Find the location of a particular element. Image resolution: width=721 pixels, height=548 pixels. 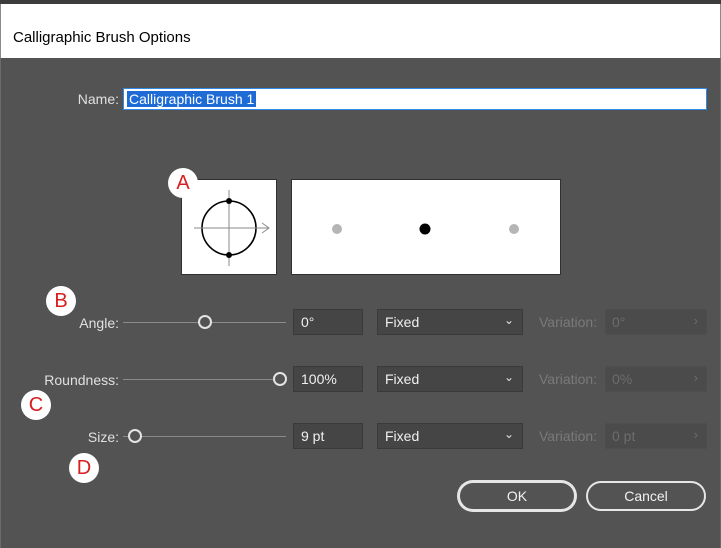

size-mode-select: Fixed ⌄ is located at coordinates (450, 436).